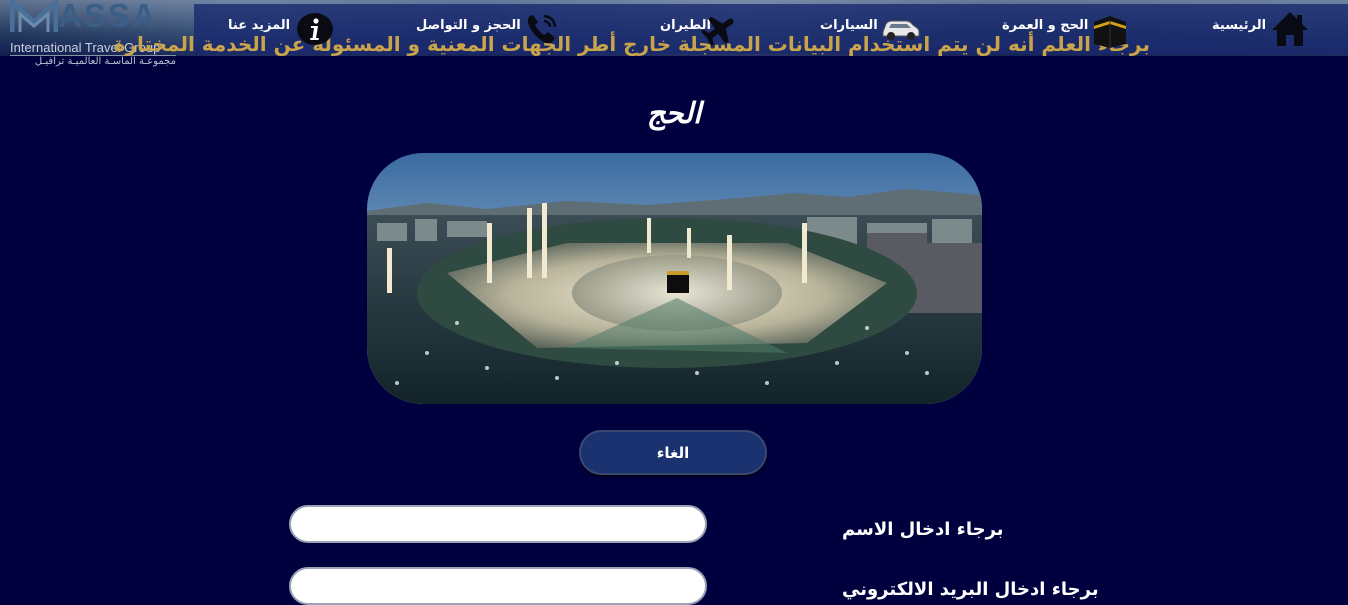 Image resolution: width=1348 pixels, height=605 pixels. What do you see at coordinates (1110, 32) in the screenshot?
I see `kaaba-icon` at bounding box center [1110, 32].